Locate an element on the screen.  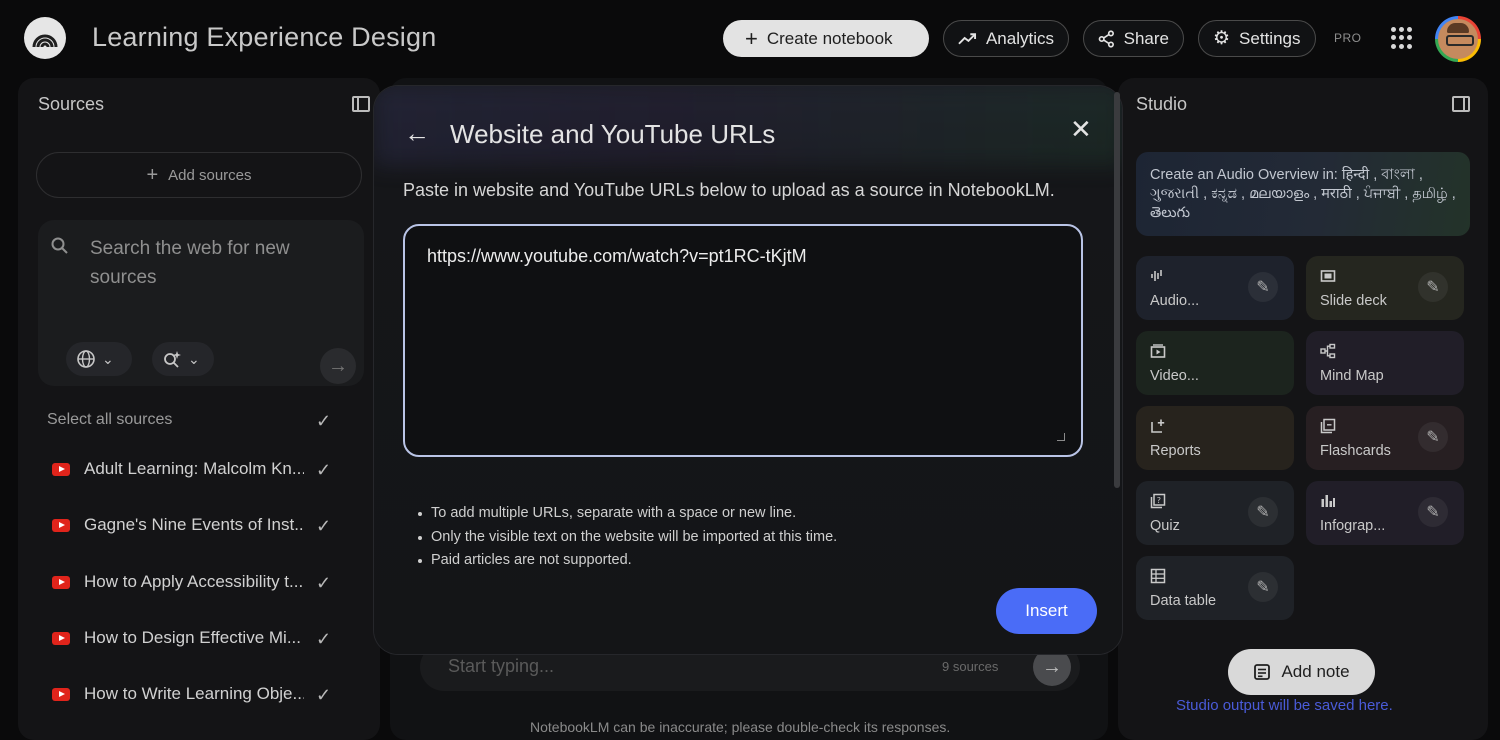
share-icon is located at coordinates (1106, 38).